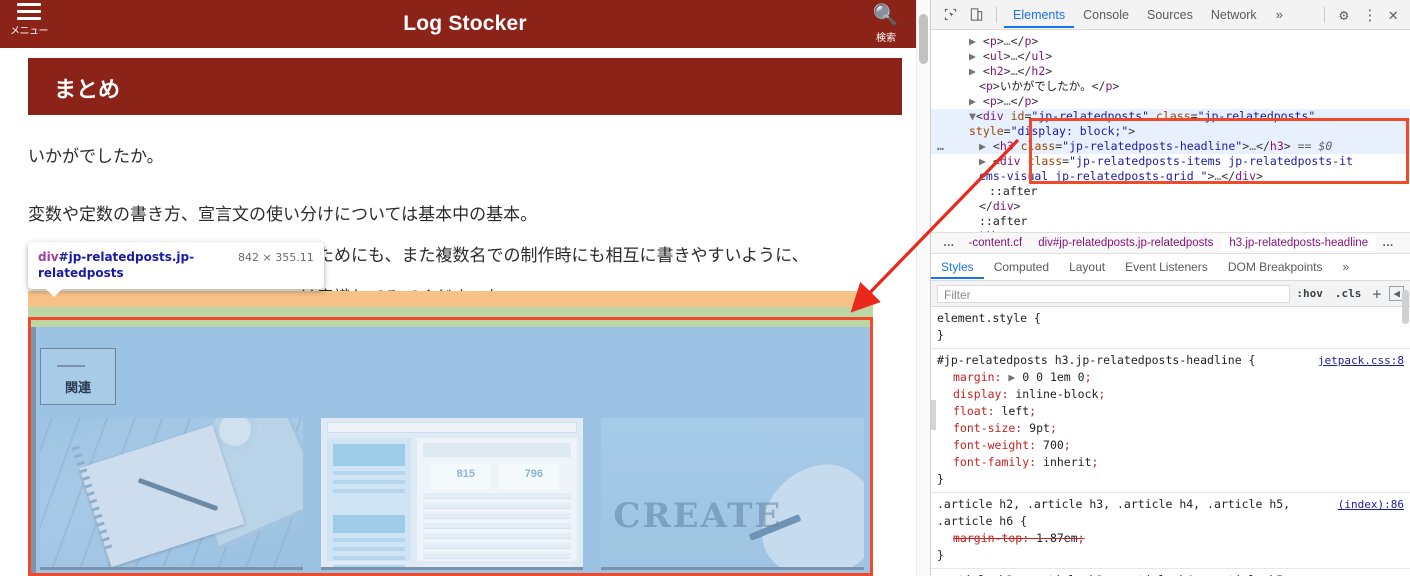  Describe the element at coordinates (1087, 267) in the screenshot. I see `tab-layout: Layout` at that location.